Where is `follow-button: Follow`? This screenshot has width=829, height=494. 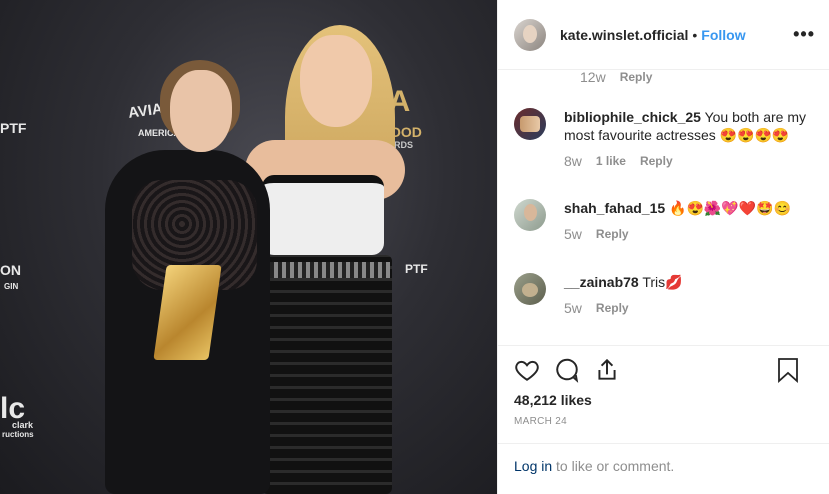 follow-button: Follow is located at coordinates (723, 35).